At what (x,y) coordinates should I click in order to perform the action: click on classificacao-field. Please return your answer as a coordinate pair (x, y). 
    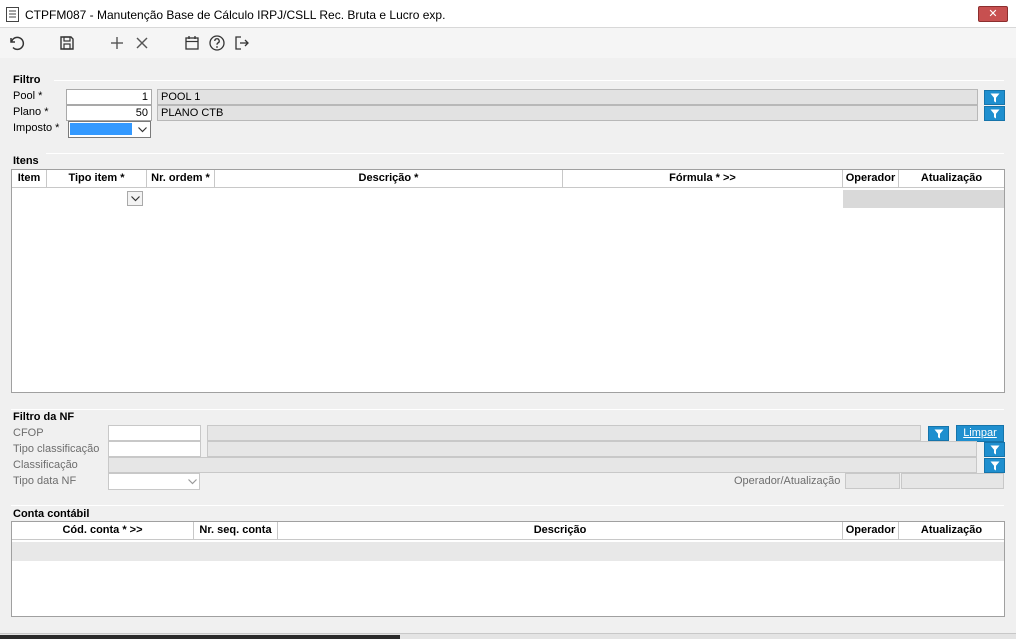
    Looking at the image, I should click on (542, 465).